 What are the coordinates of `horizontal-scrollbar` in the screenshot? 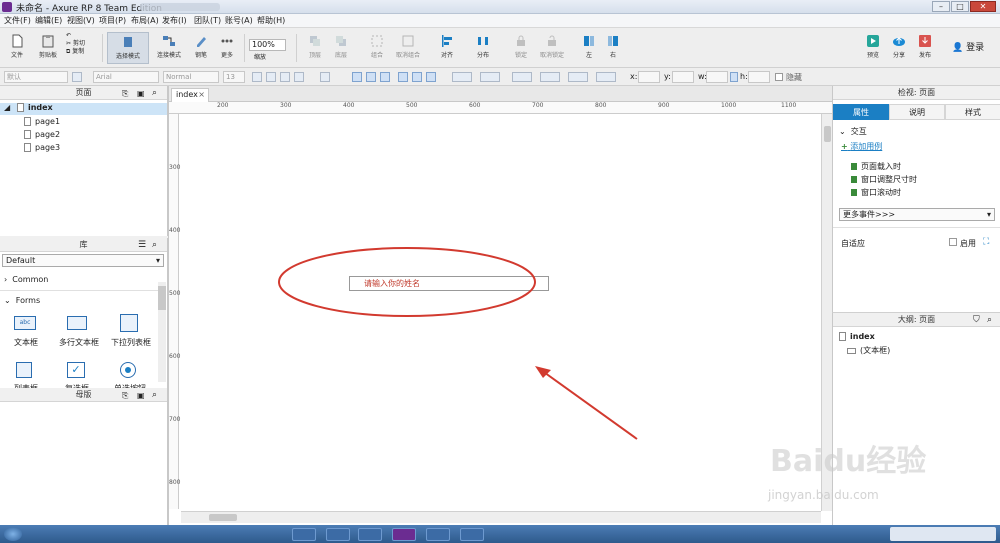 It's located at (501, 517).